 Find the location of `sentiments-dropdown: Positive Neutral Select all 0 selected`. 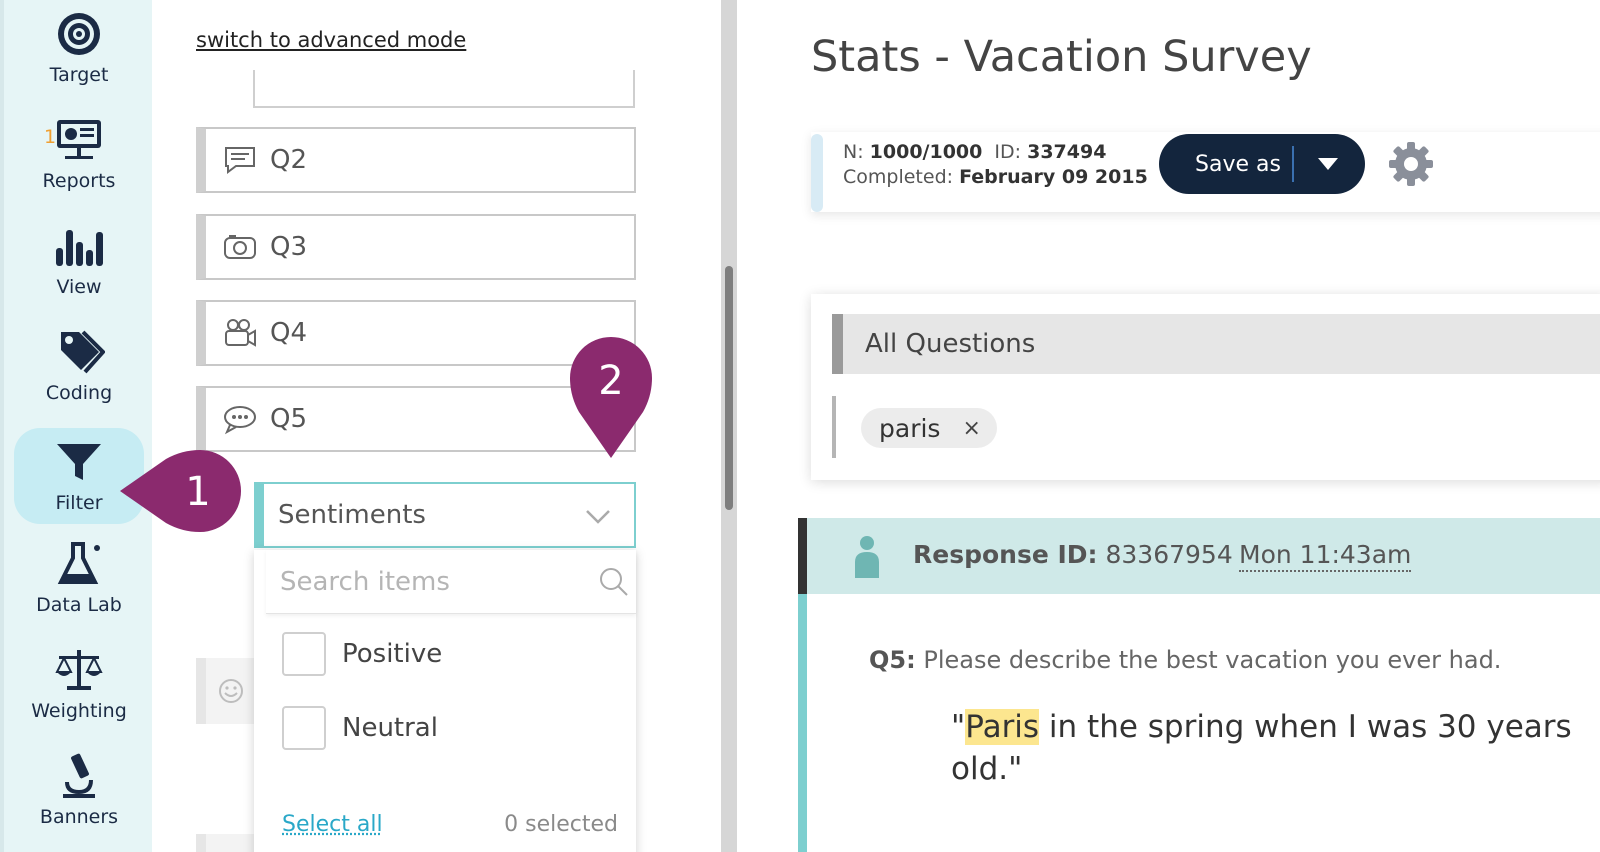

sentiments-dropdown: Positive Neutral Select all 0 selected is located at coordinates (445, 701).